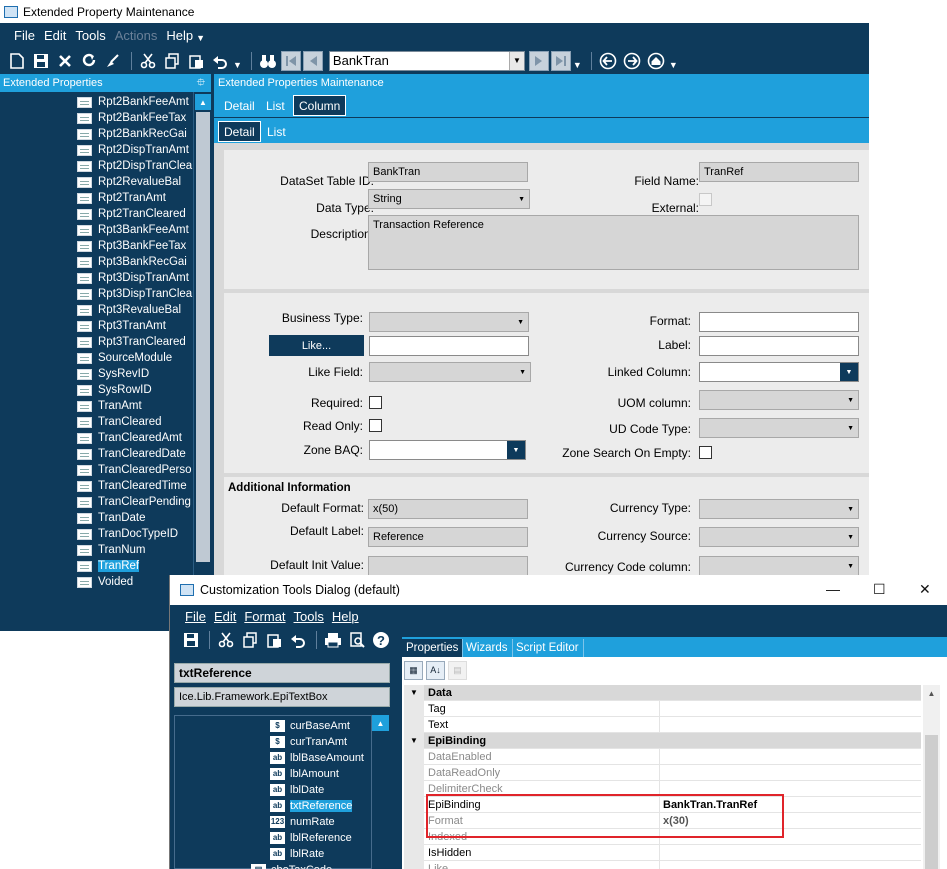  I want to click on home-dropdown-icon: ▼, so click(673, 65).